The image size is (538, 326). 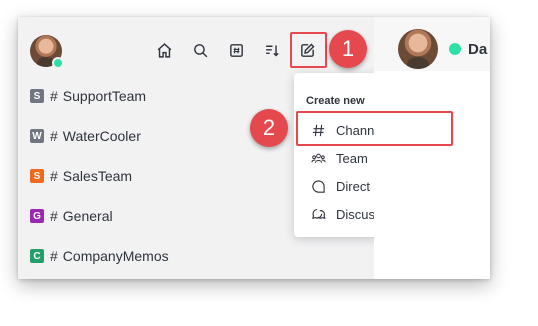 I want to click on room-avatar: G, so click(x=37, y=216).